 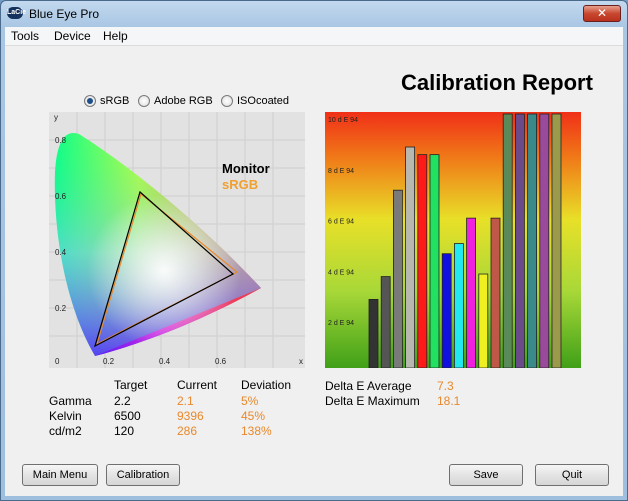 What do you see at coordinates (314, 36) in the screenshot?
I see `menu-bar: Tools Device Help` at bounding box center [314, 36].